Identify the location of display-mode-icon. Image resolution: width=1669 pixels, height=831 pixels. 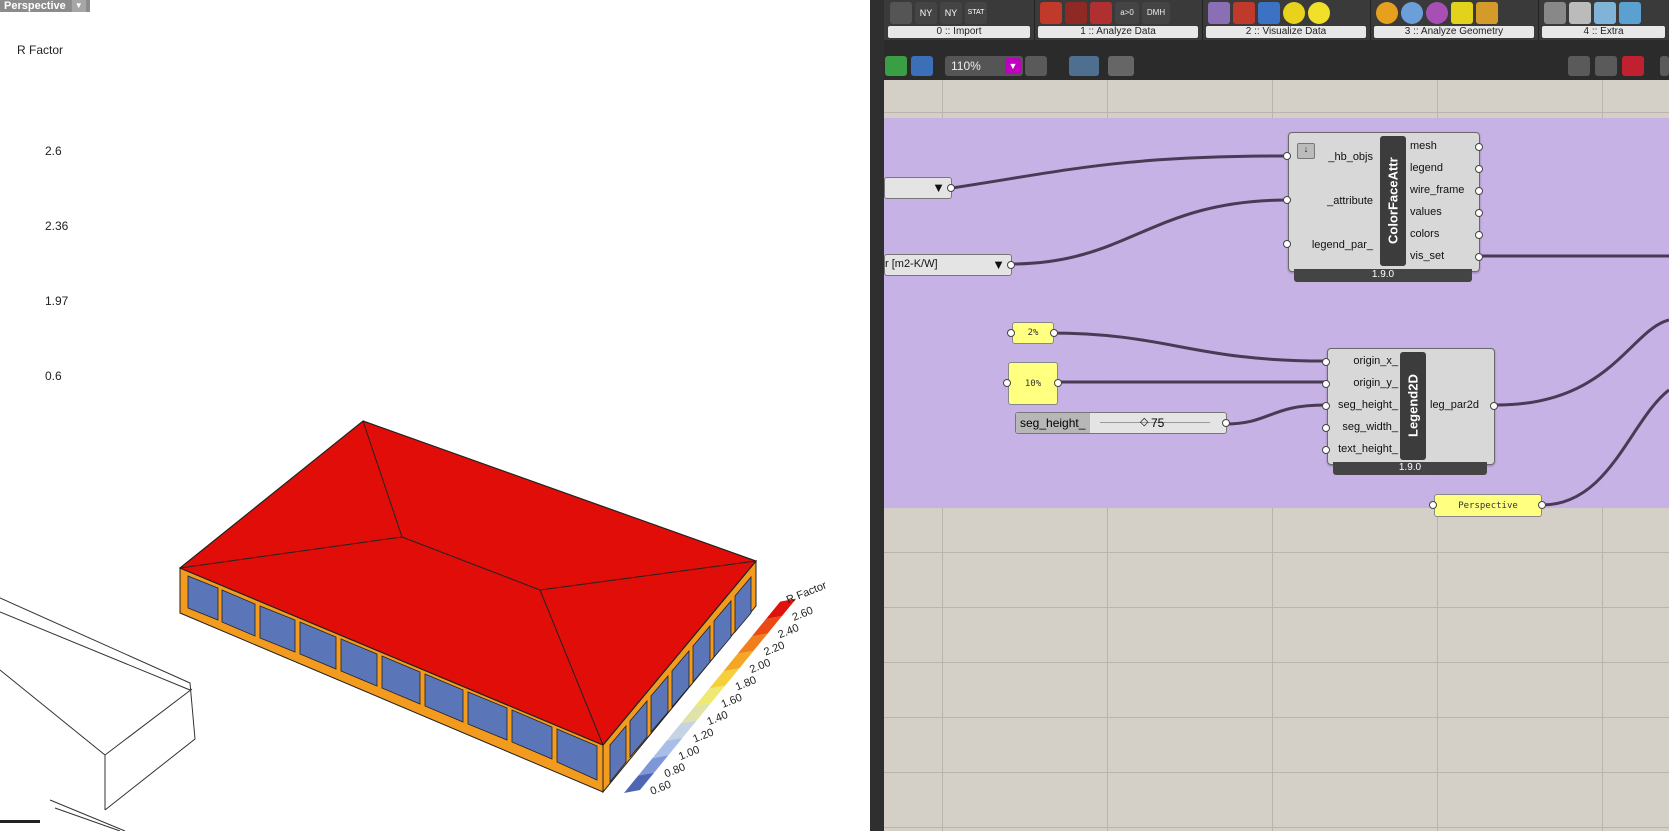
(1579, 66).